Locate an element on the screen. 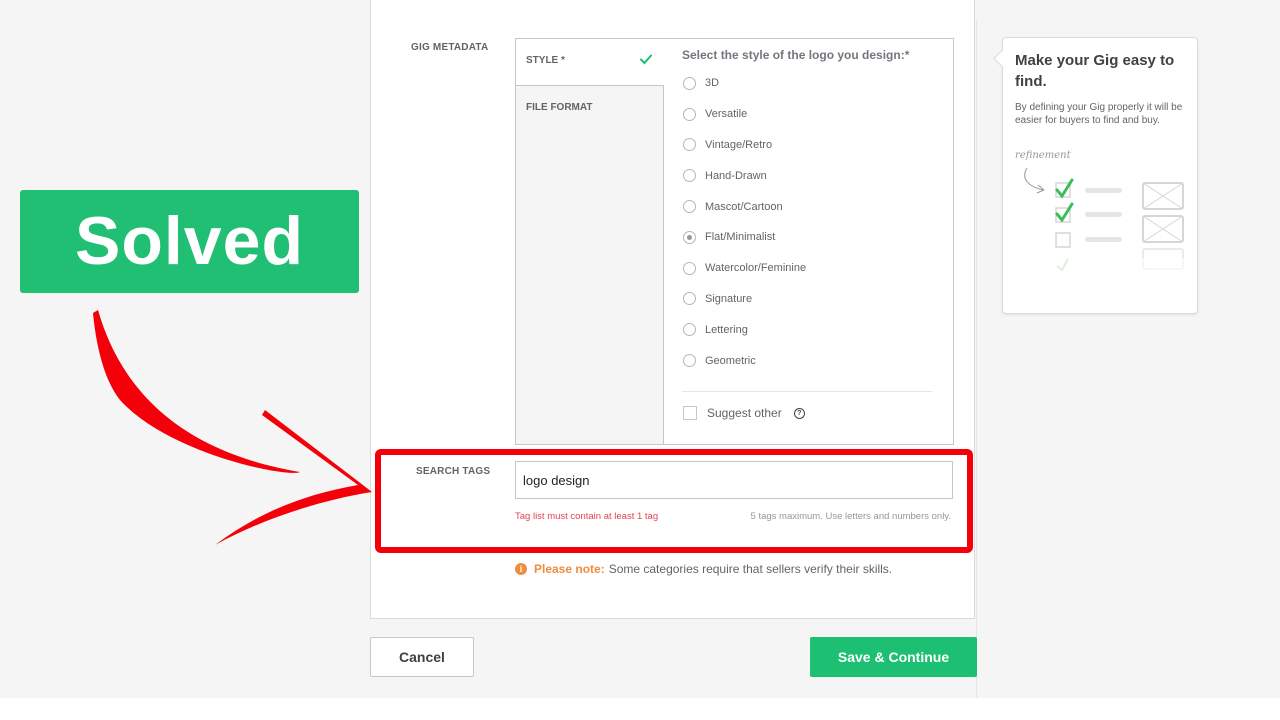 This screenshot has width=1280, height=720. suggest-other-row: Suggest other ? is located at coordinates (744, 413).